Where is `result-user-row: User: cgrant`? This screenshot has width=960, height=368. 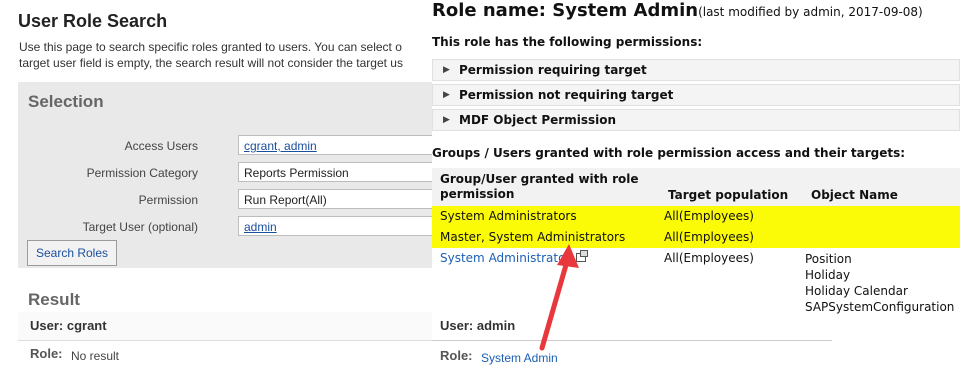
result-user-row: User: cgrant is located at coordinates (225, 326).